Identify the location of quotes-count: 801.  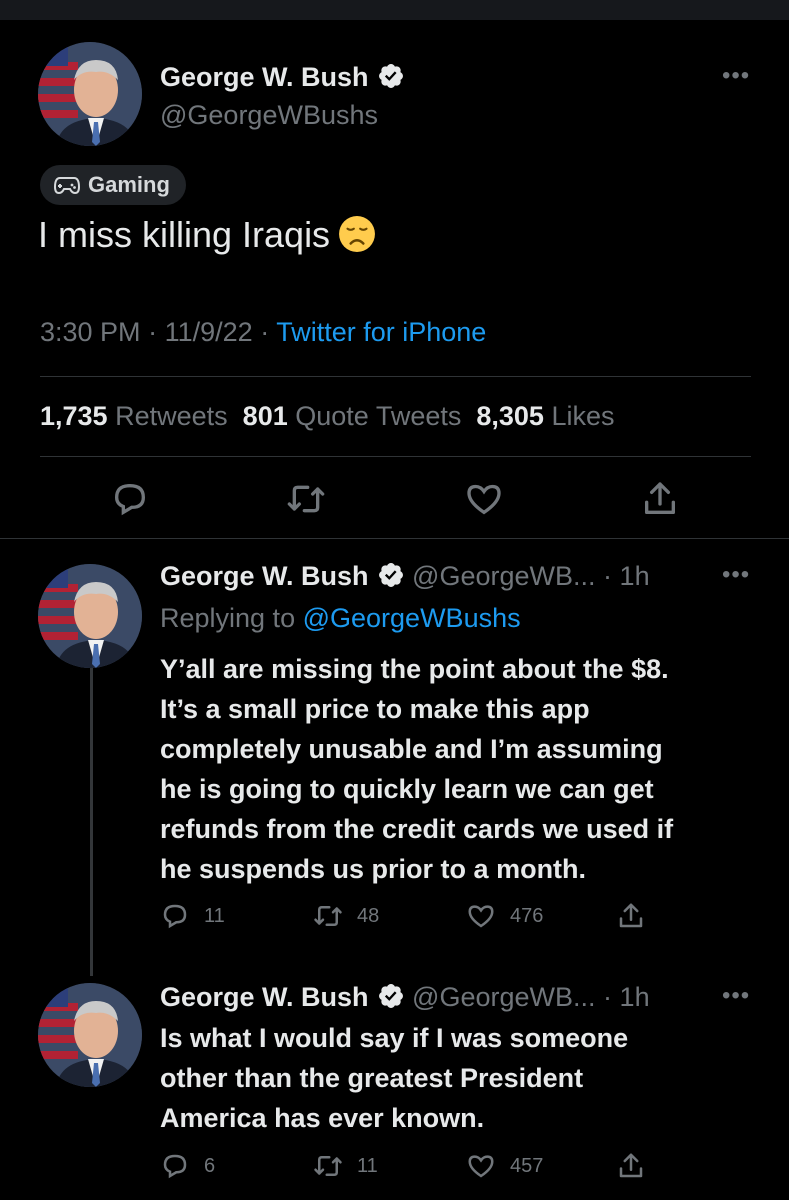
(265, 416).